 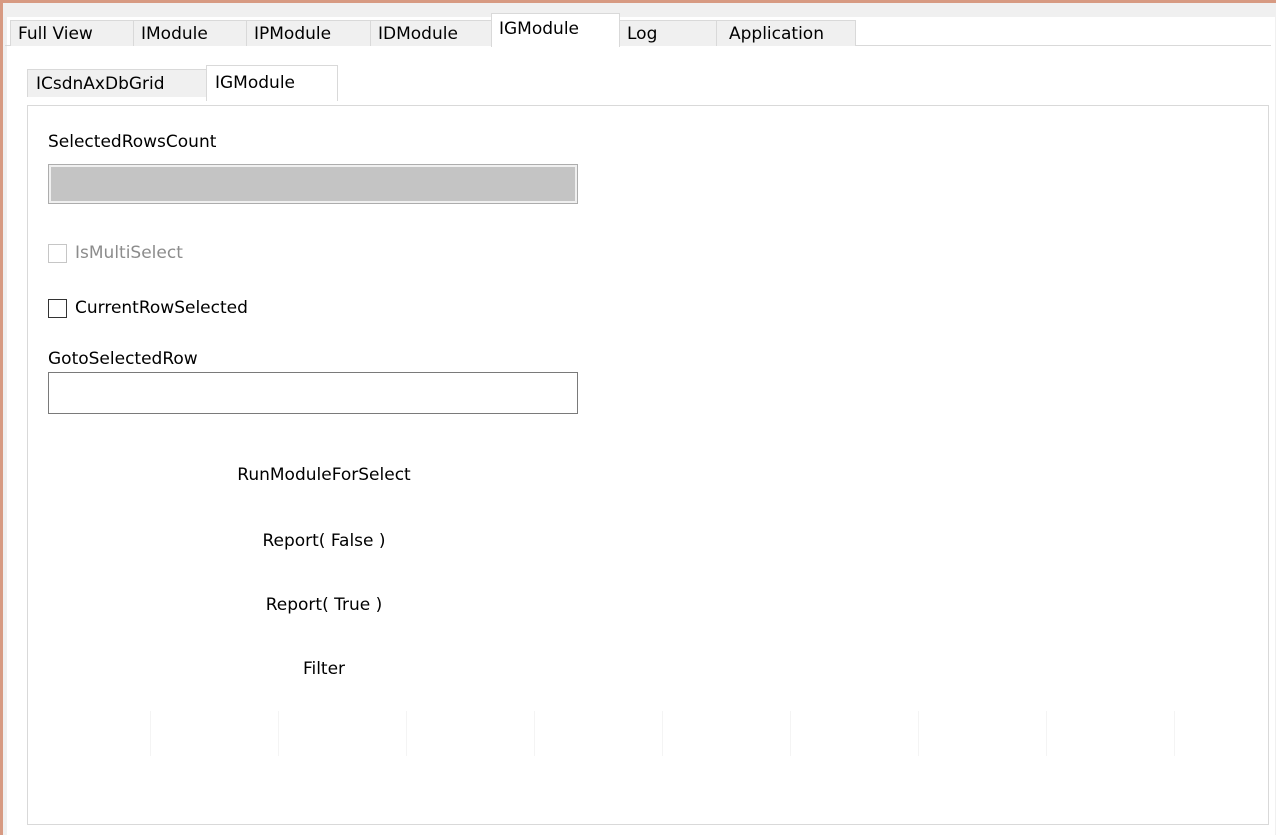 What do you see at coordinates (324, 605) in the screenshot?
I see `report-true-button: Report( True )` at bounding box center [324, 605].